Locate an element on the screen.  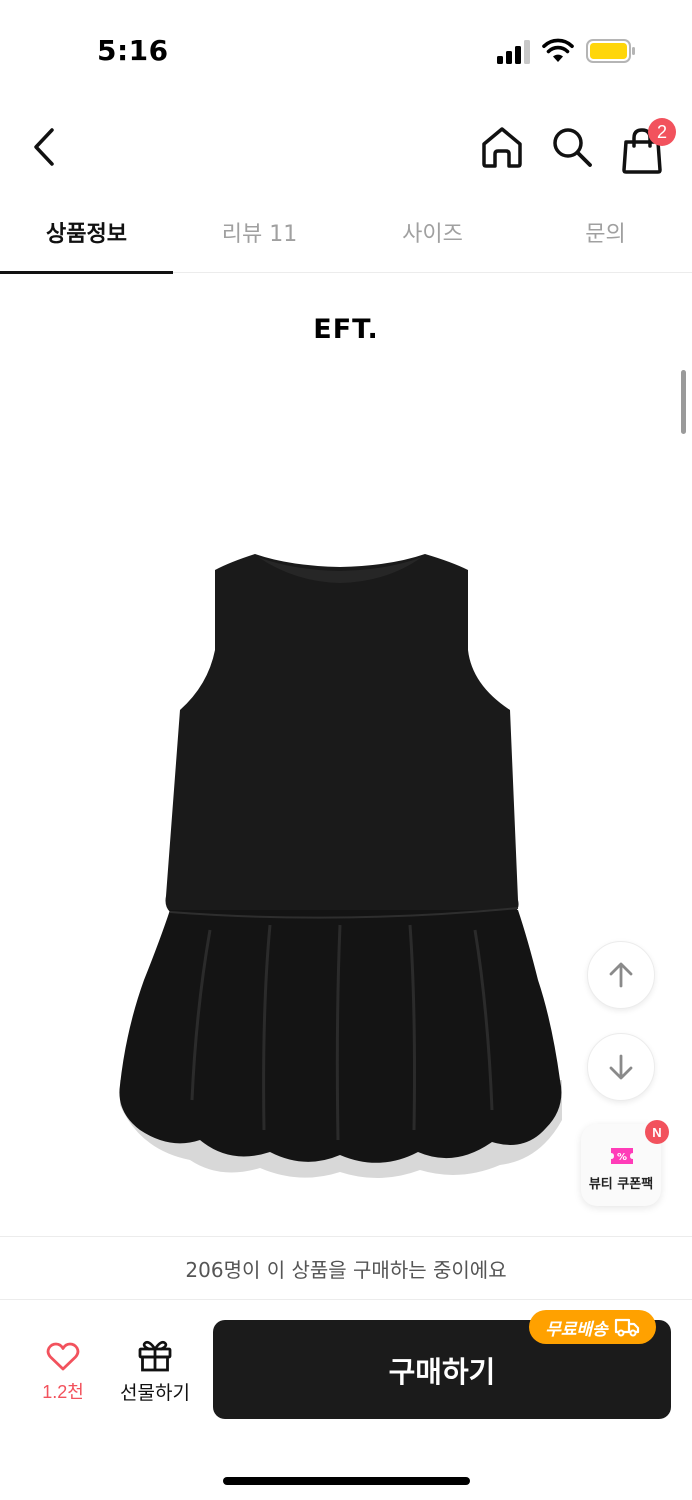
gift-button: 선물하기 is located at coordinates (155, 1374).